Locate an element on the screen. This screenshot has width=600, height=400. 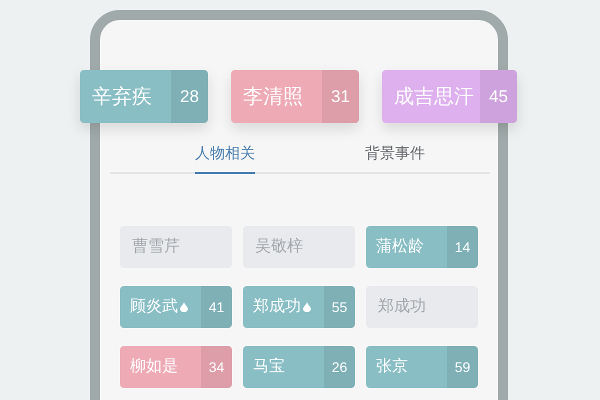
person-tag: 蒲松龄 14 is located at coordinates (422, 247).